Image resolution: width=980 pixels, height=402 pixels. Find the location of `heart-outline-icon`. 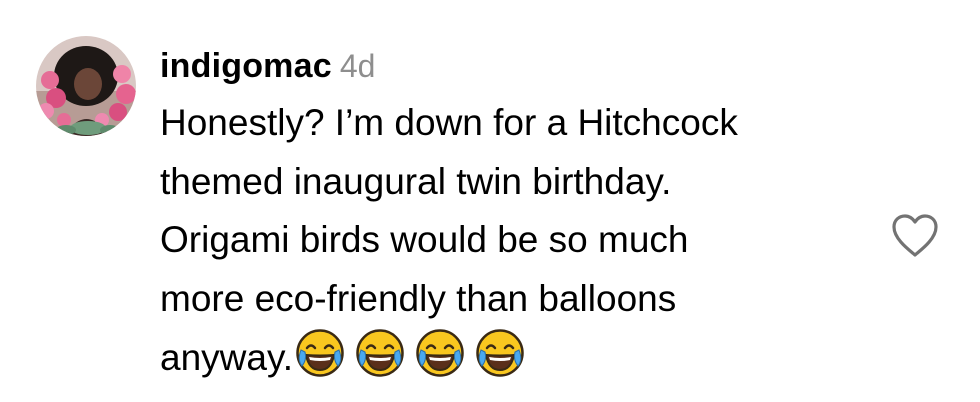

heart-outline-icon is located at coordinates (915, 235).